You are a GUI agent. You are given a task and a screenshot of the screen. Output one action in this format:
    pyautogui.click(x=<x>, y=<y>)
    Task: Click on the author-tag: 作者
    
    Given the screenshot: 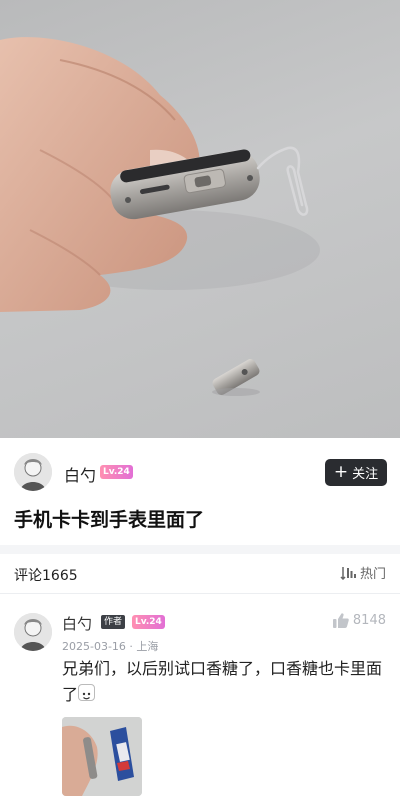 What is the action you would take?
    pyautogui.click(x=113, y=622)
    